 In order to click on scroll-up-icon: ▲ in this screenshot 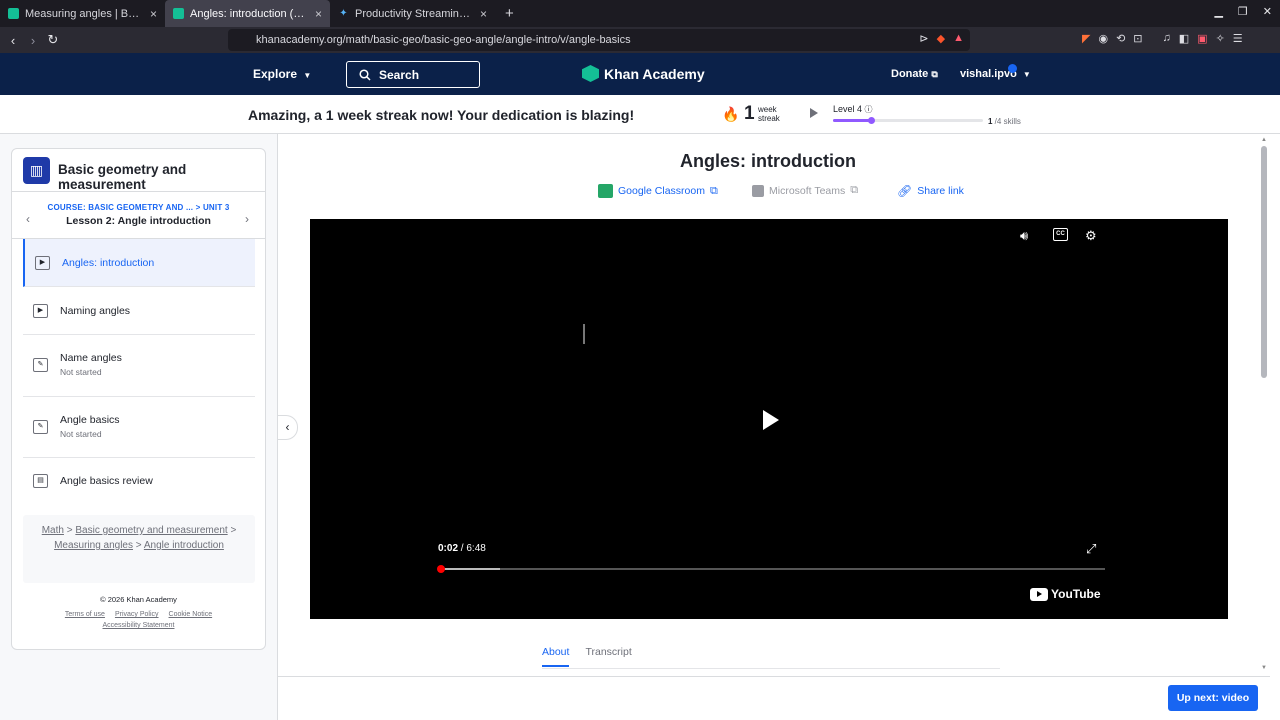, I will do `click(1264, 140)`.